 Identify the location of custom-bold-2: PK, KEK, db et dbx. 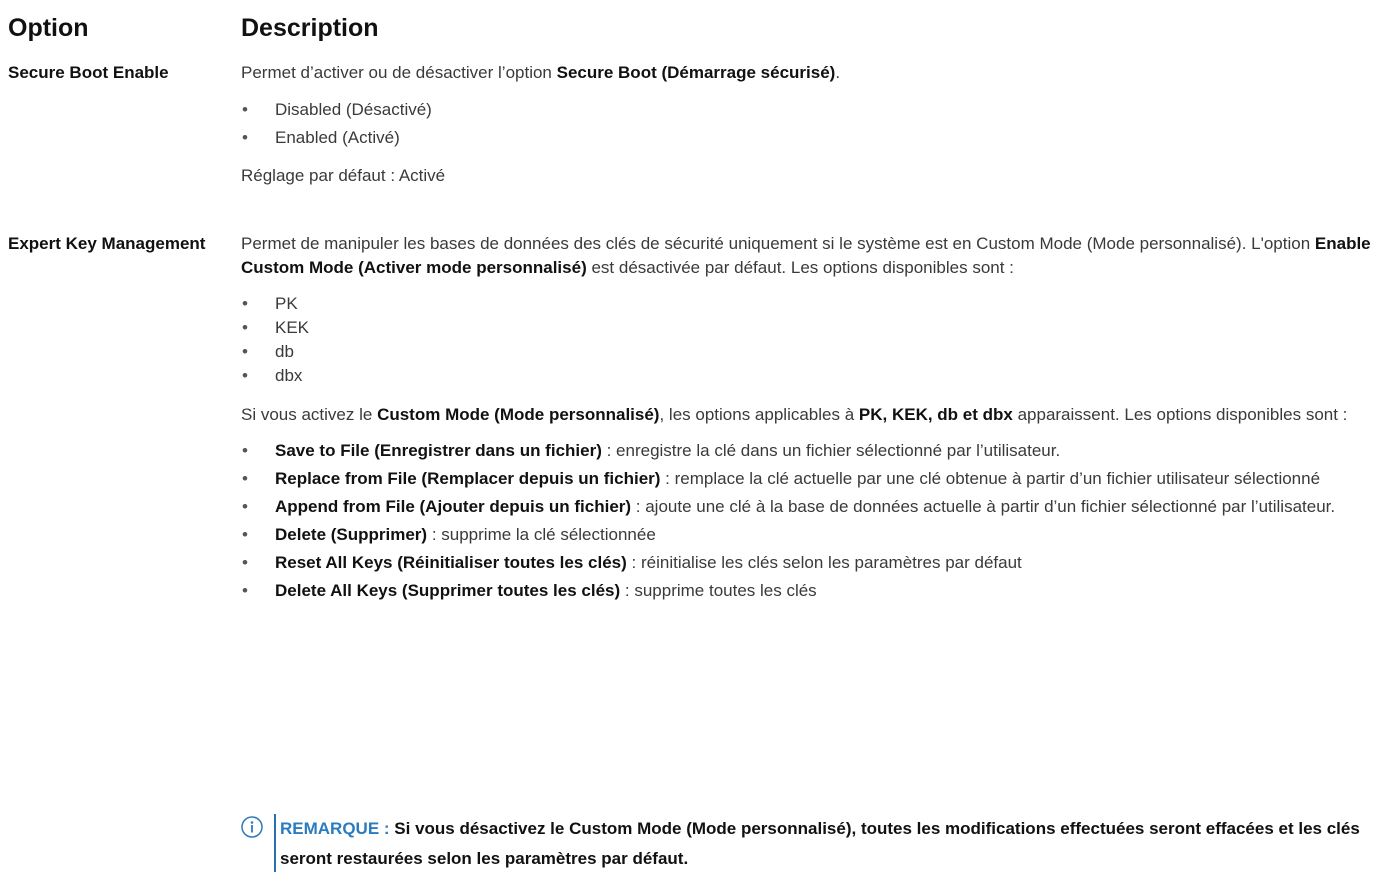
(935, 414).